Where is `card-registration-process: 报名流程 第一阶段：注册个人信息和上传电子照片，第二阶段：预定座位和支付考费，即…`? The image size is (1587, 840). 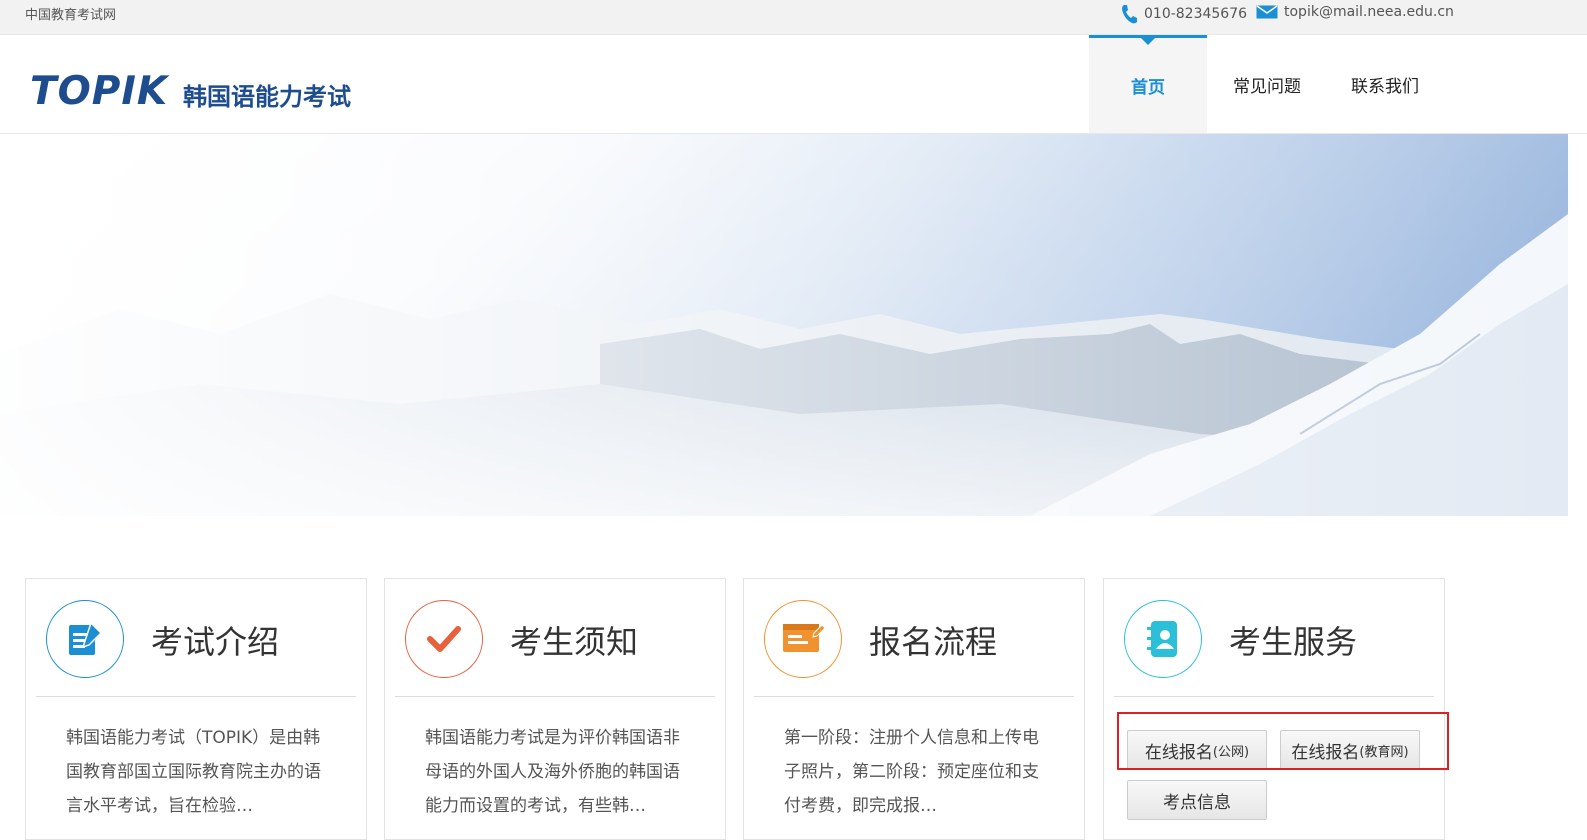
card-registration-process: 报名流程 第一阶段：注册个人信息和上传电子照片，第二阶段：预定座位和支付考费，即… is located at coordinates (914, 709).